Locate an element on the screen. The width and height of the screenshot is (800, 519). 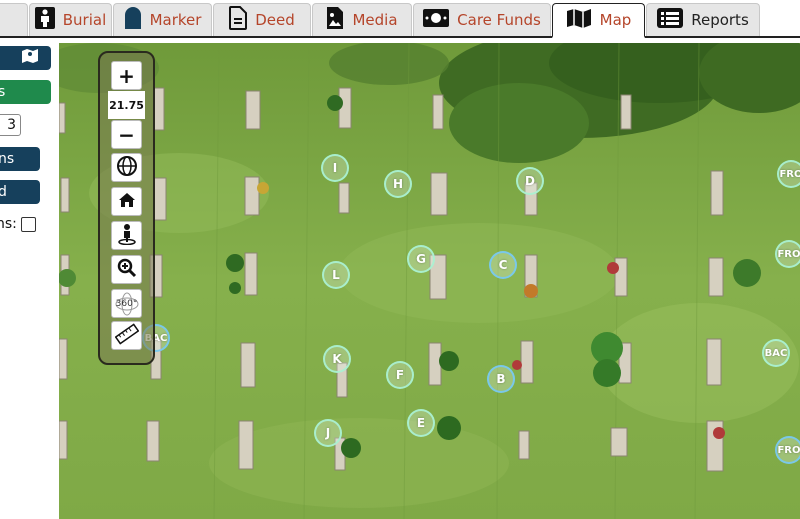
left-button-2-label: d is located at coordinates (3, 192).